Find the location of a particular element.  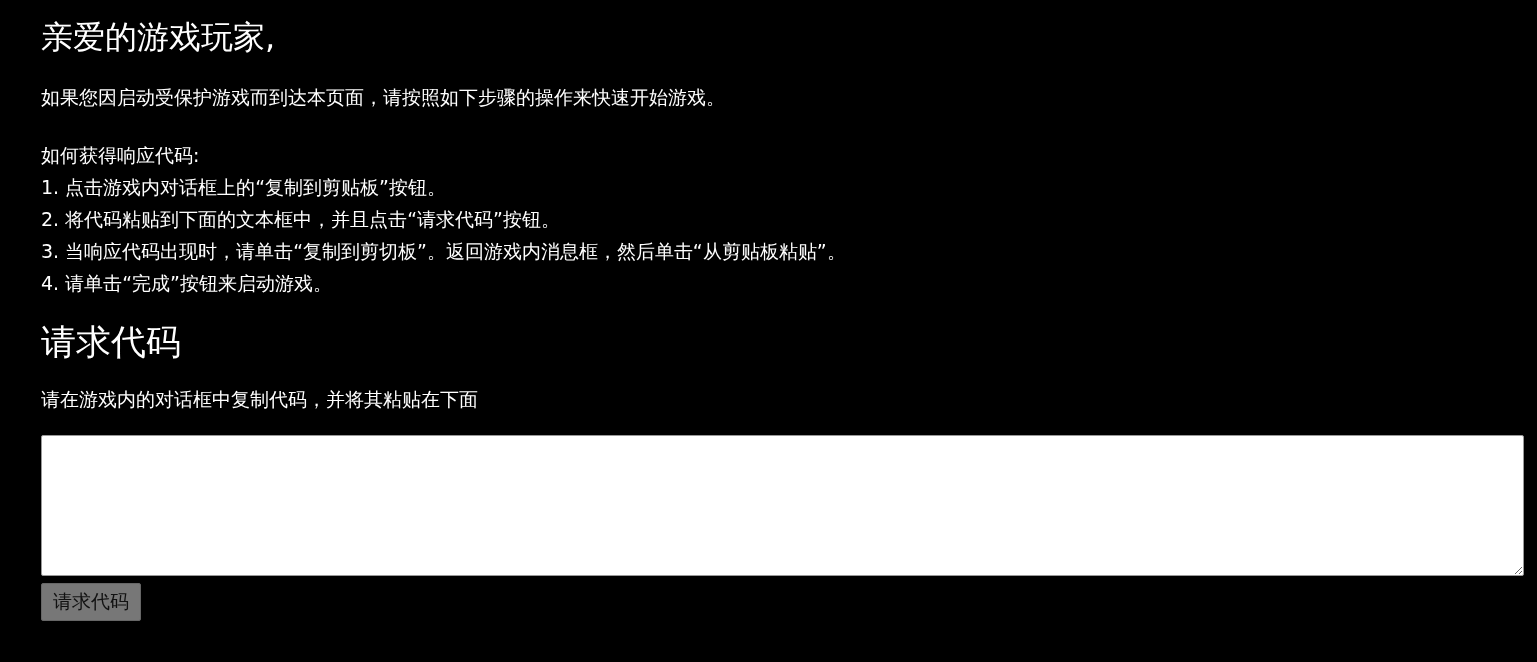

description-text: 请在游戏内的对话框中复制代码，并将其粘贴在下面 is located at coordinates (260, 399).